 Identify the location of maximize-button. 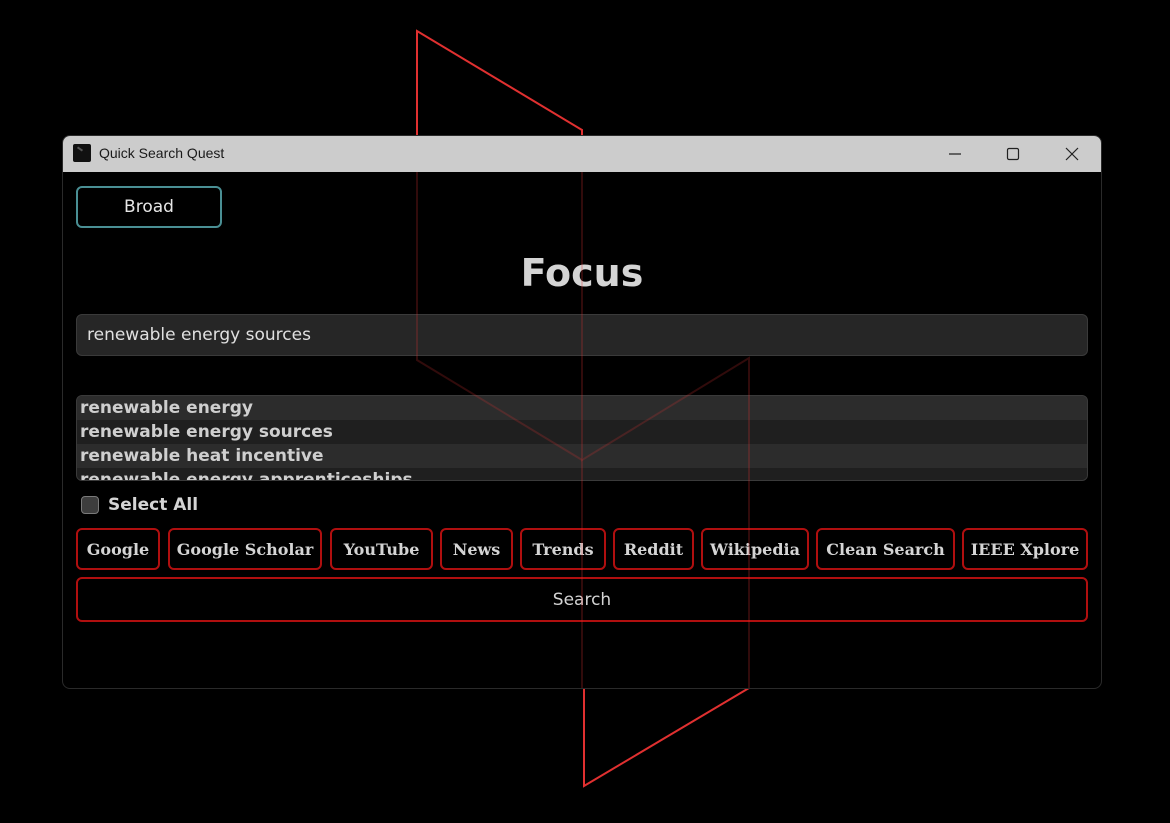
(1013, 154).